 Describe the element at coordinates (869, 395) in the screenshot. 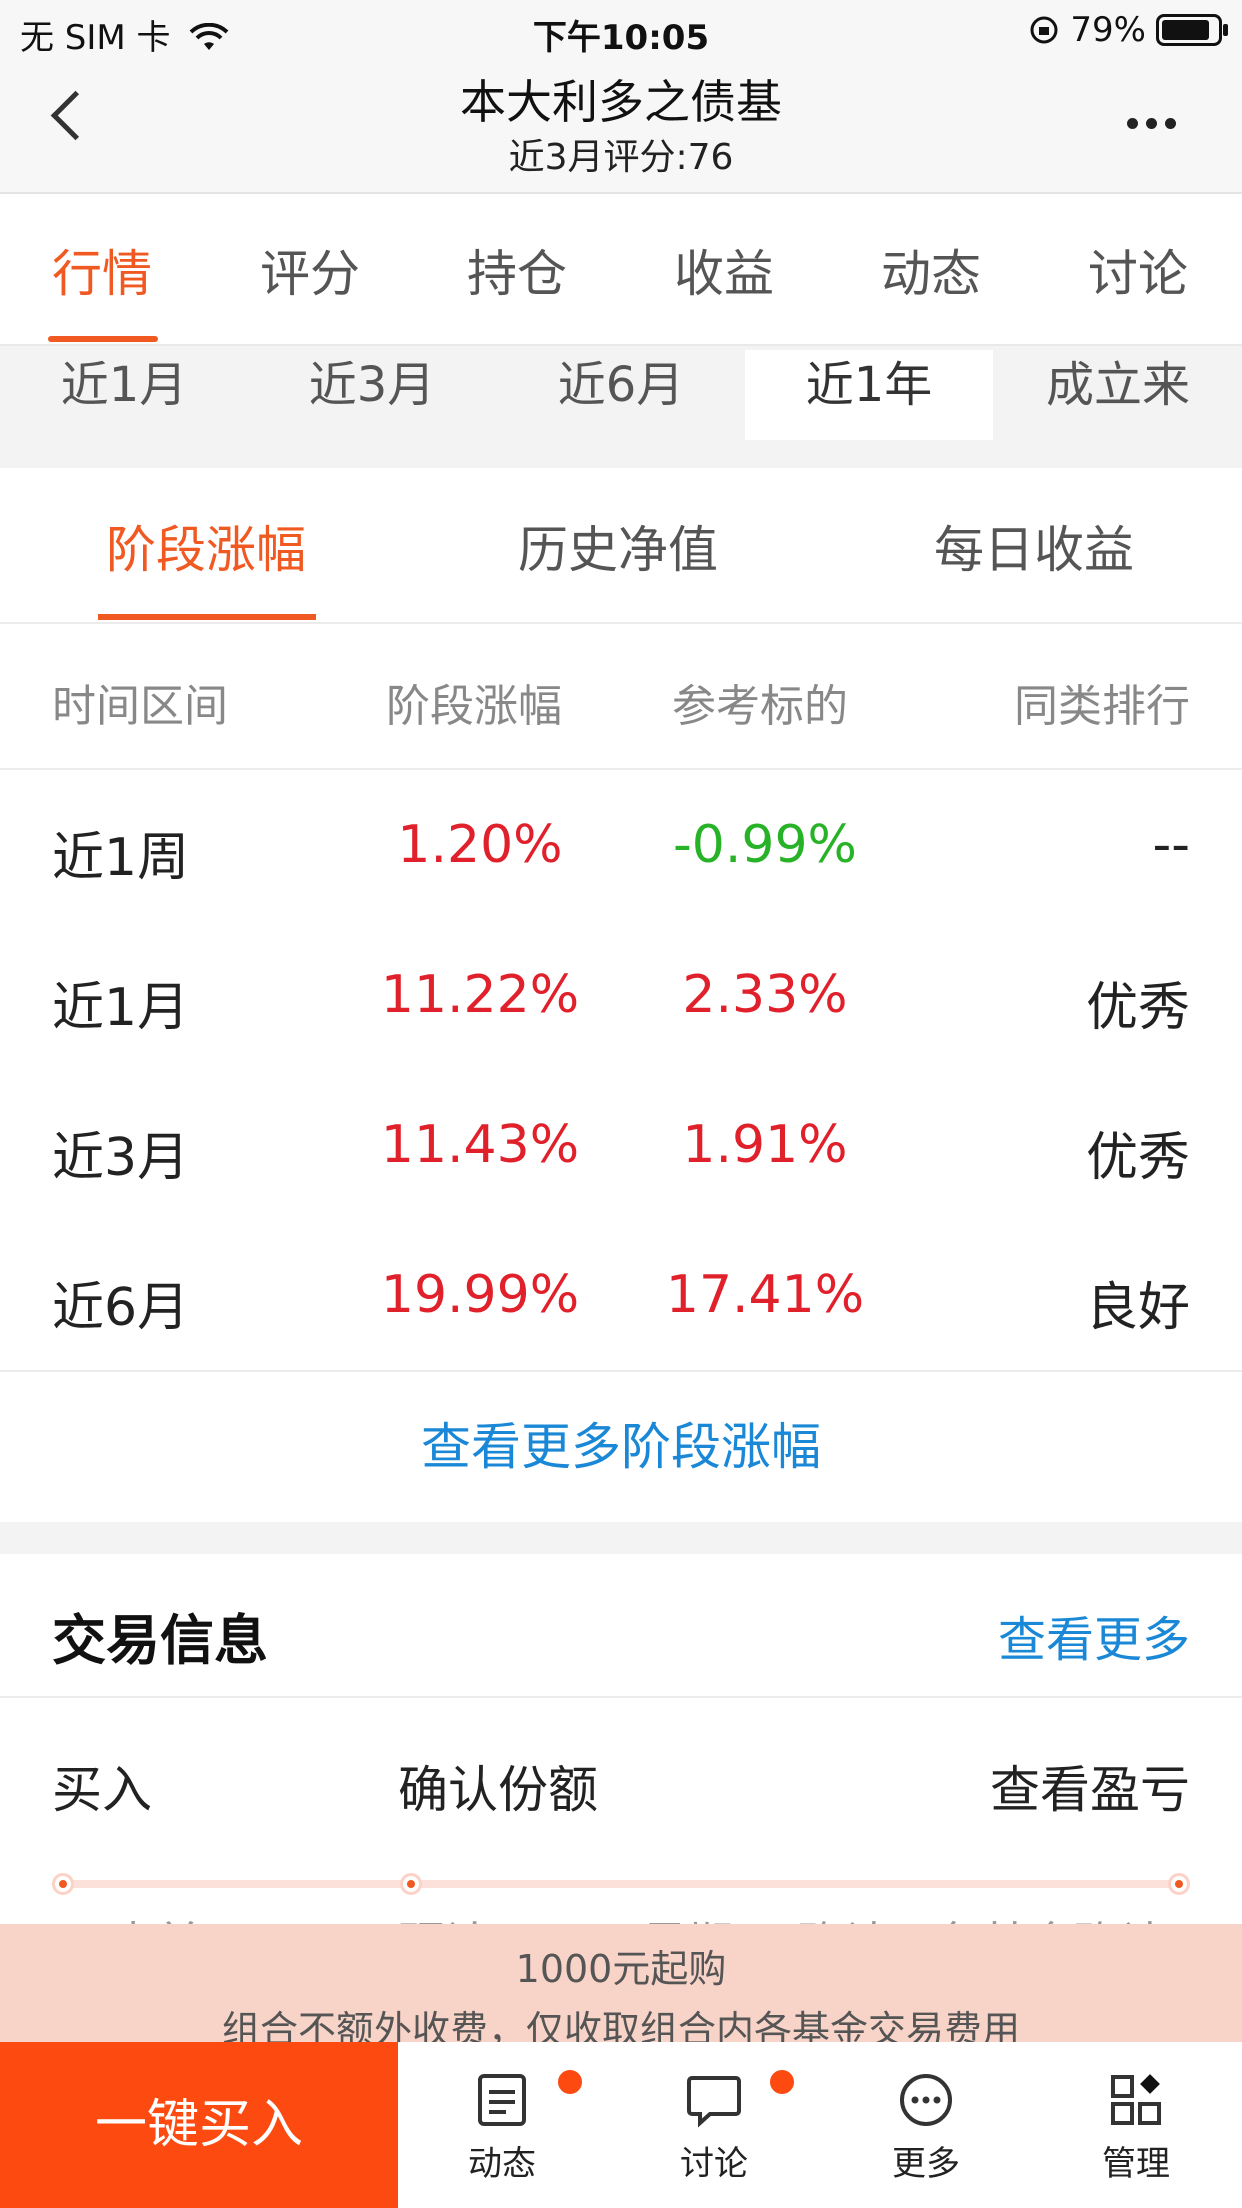

I see `period-1y: 近1年` at that location.